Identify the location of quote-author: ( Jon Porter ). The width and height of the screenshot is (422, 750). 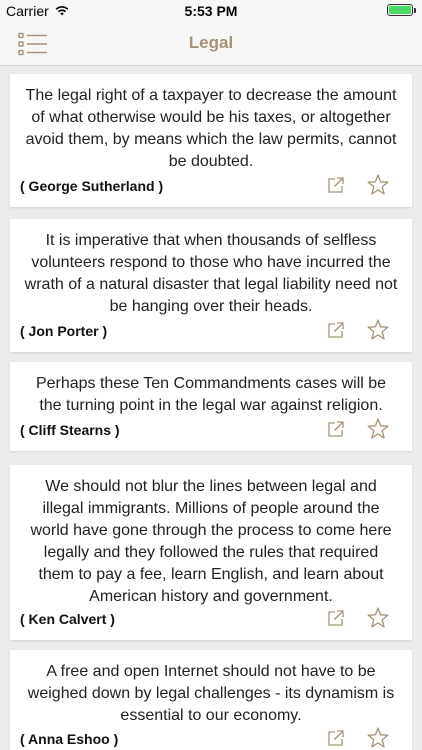
(64, 331).